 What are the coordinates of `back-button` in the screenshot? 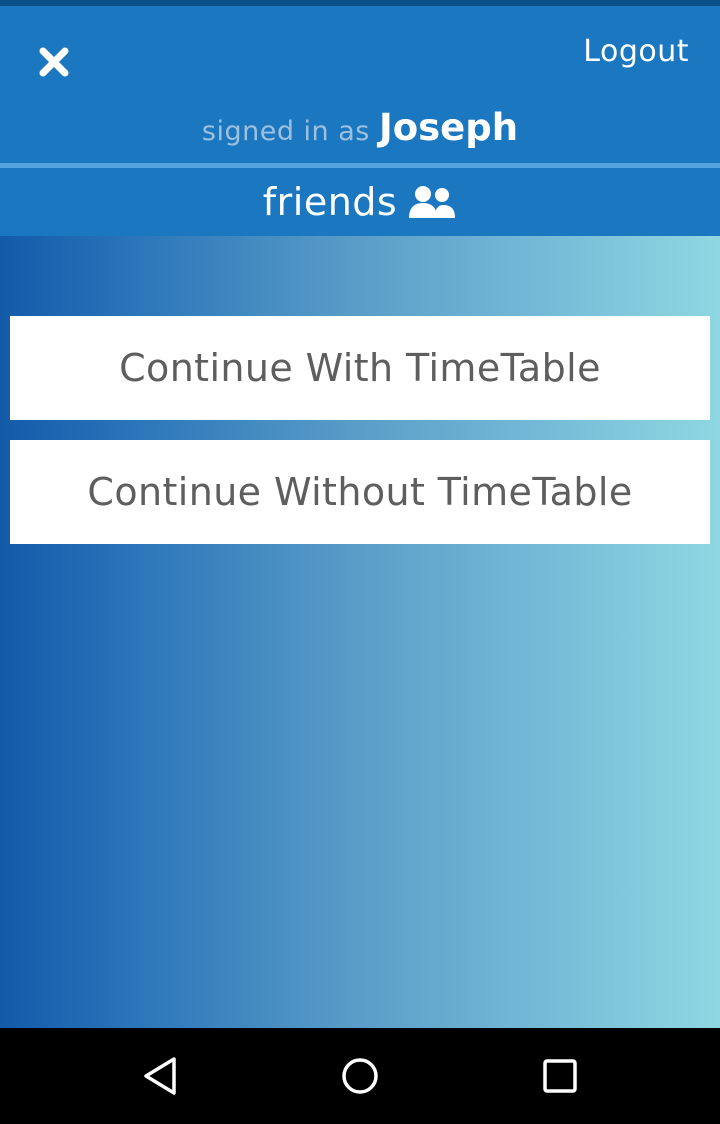 It's located at (160, 1076).